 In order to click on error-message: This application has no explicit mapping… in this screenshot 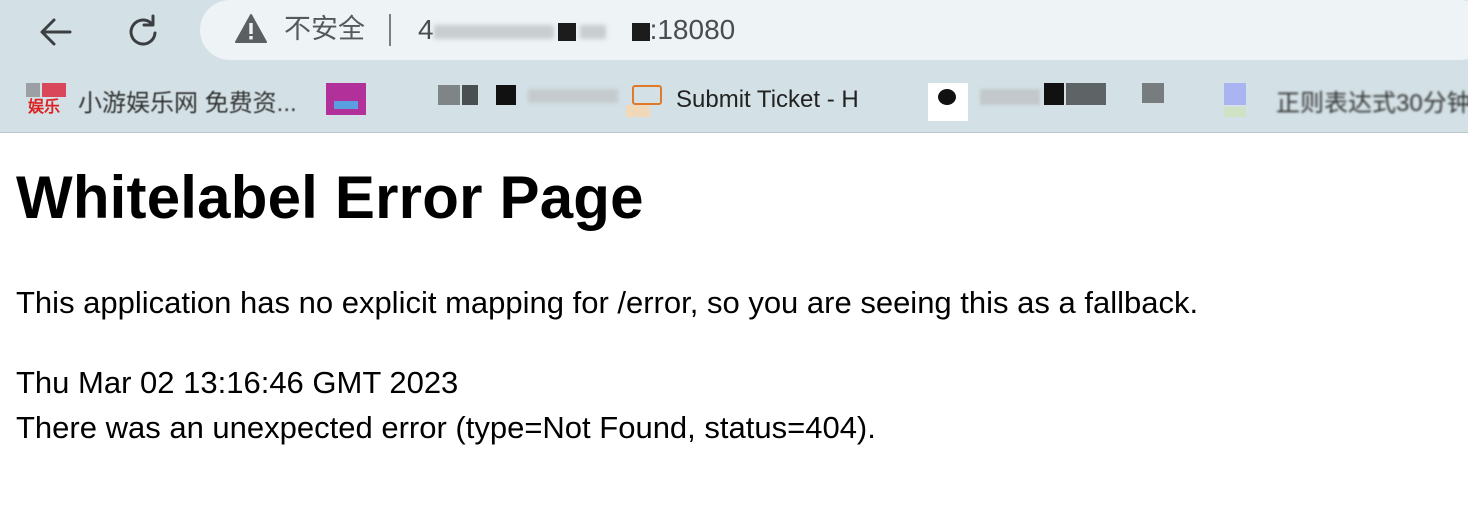, I will do `click(607, 302)`.